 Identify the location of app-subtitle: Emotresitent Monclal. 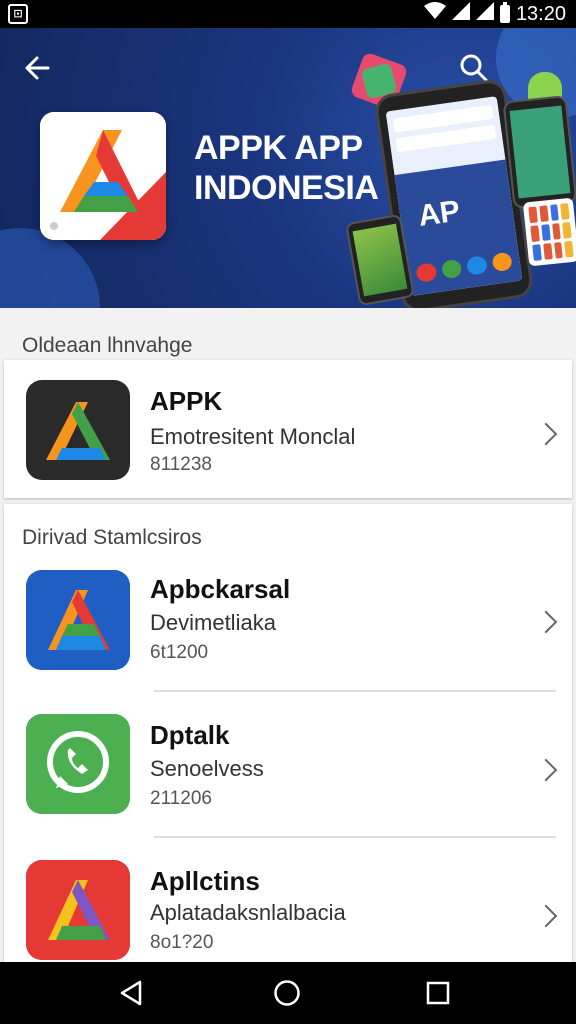
(253, 436).